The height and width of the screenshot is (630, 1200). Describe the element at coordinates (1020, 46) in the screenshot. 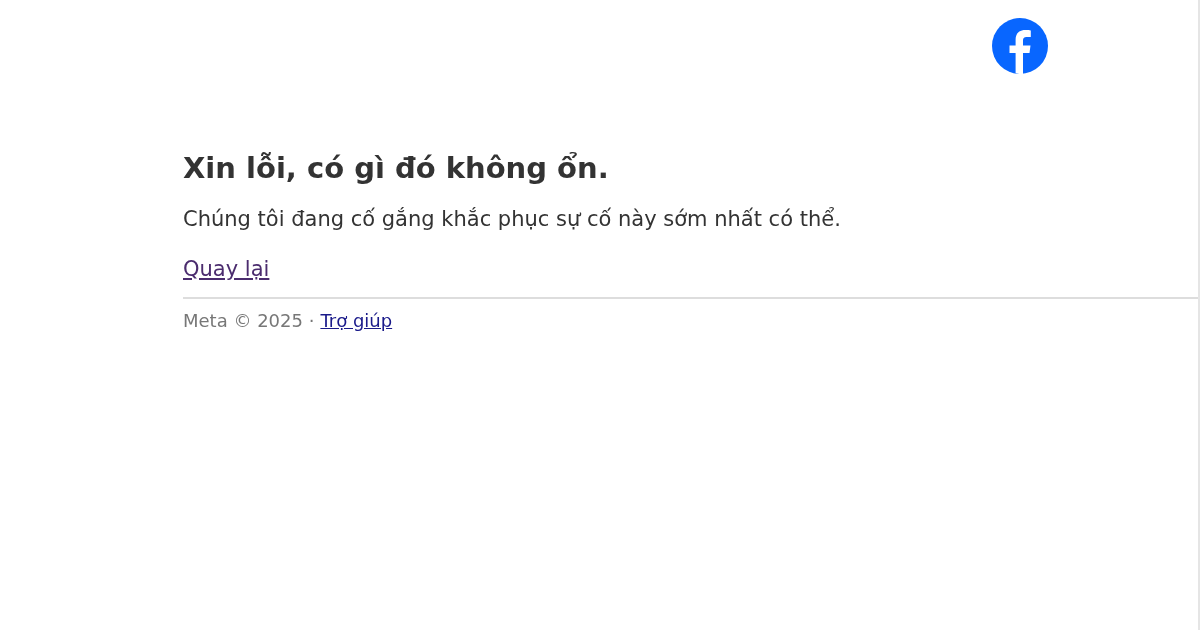

I see `logo-icon` at that location.